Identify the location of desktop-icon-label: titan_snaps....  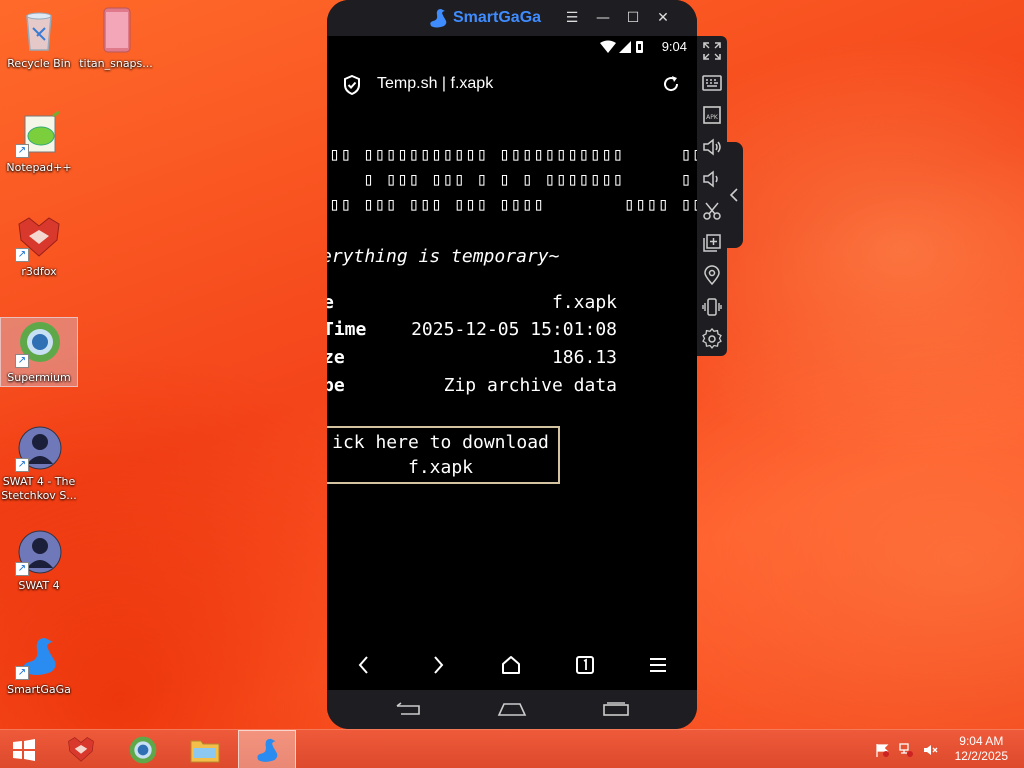
(116, 63).